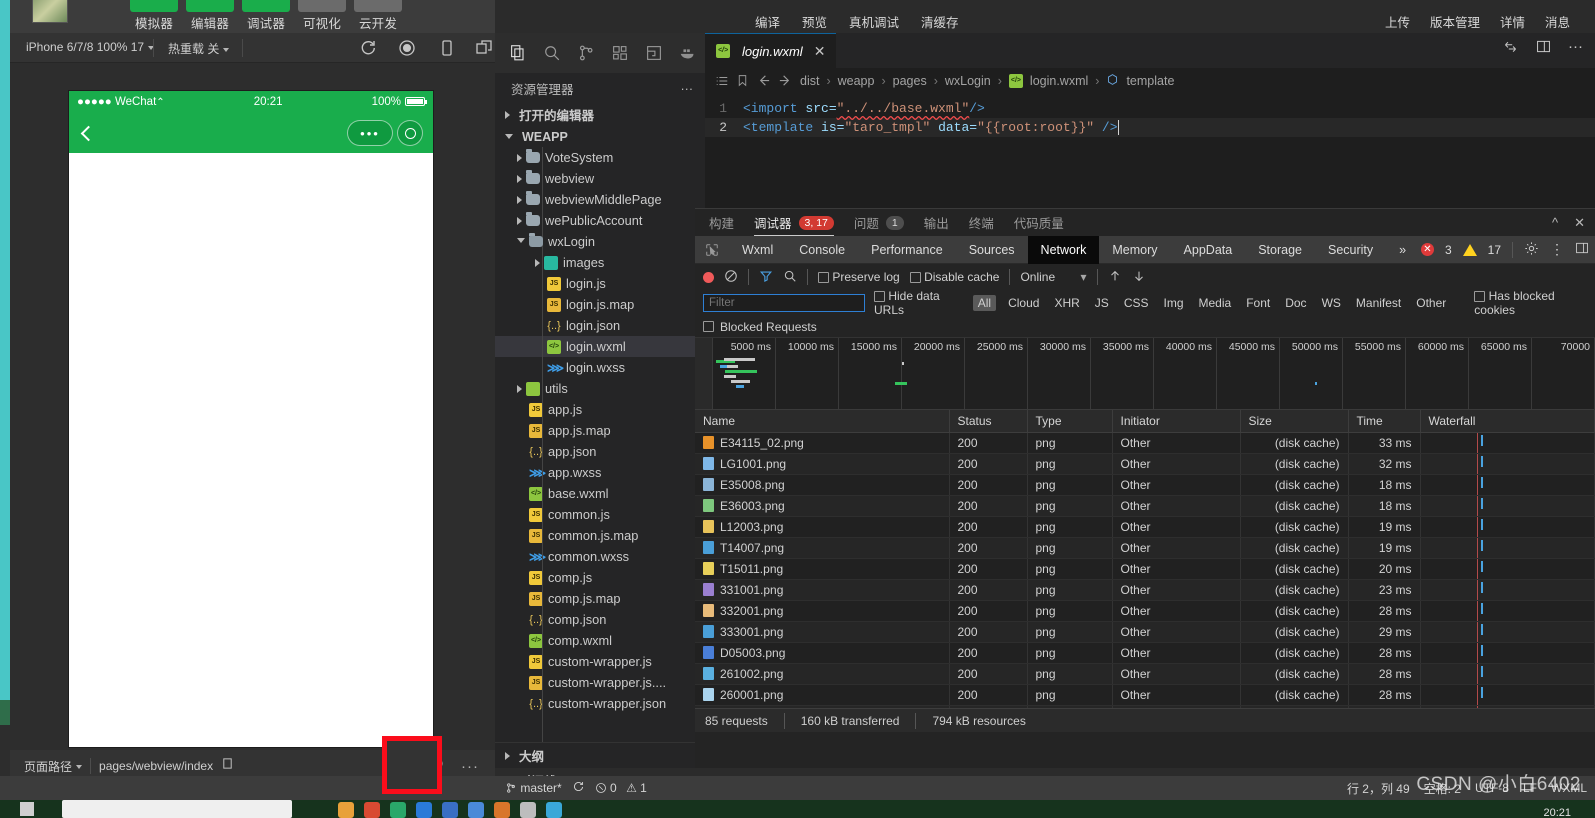 The width and height of the screenshot is (1595, 818). I want to click on filter-type-js: JS, so click(1102, 303).